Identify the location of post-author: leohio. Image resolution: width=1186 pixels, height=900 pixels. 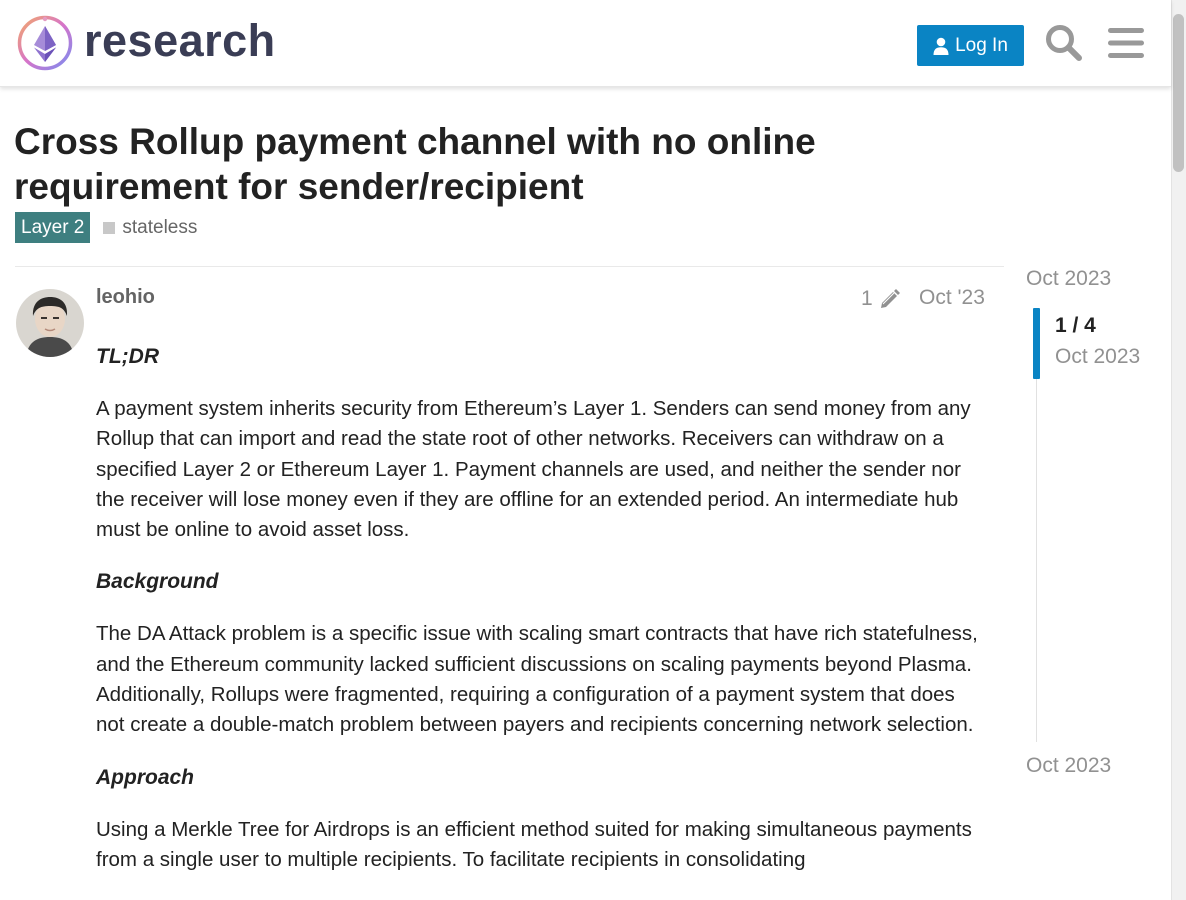
(125, 297).